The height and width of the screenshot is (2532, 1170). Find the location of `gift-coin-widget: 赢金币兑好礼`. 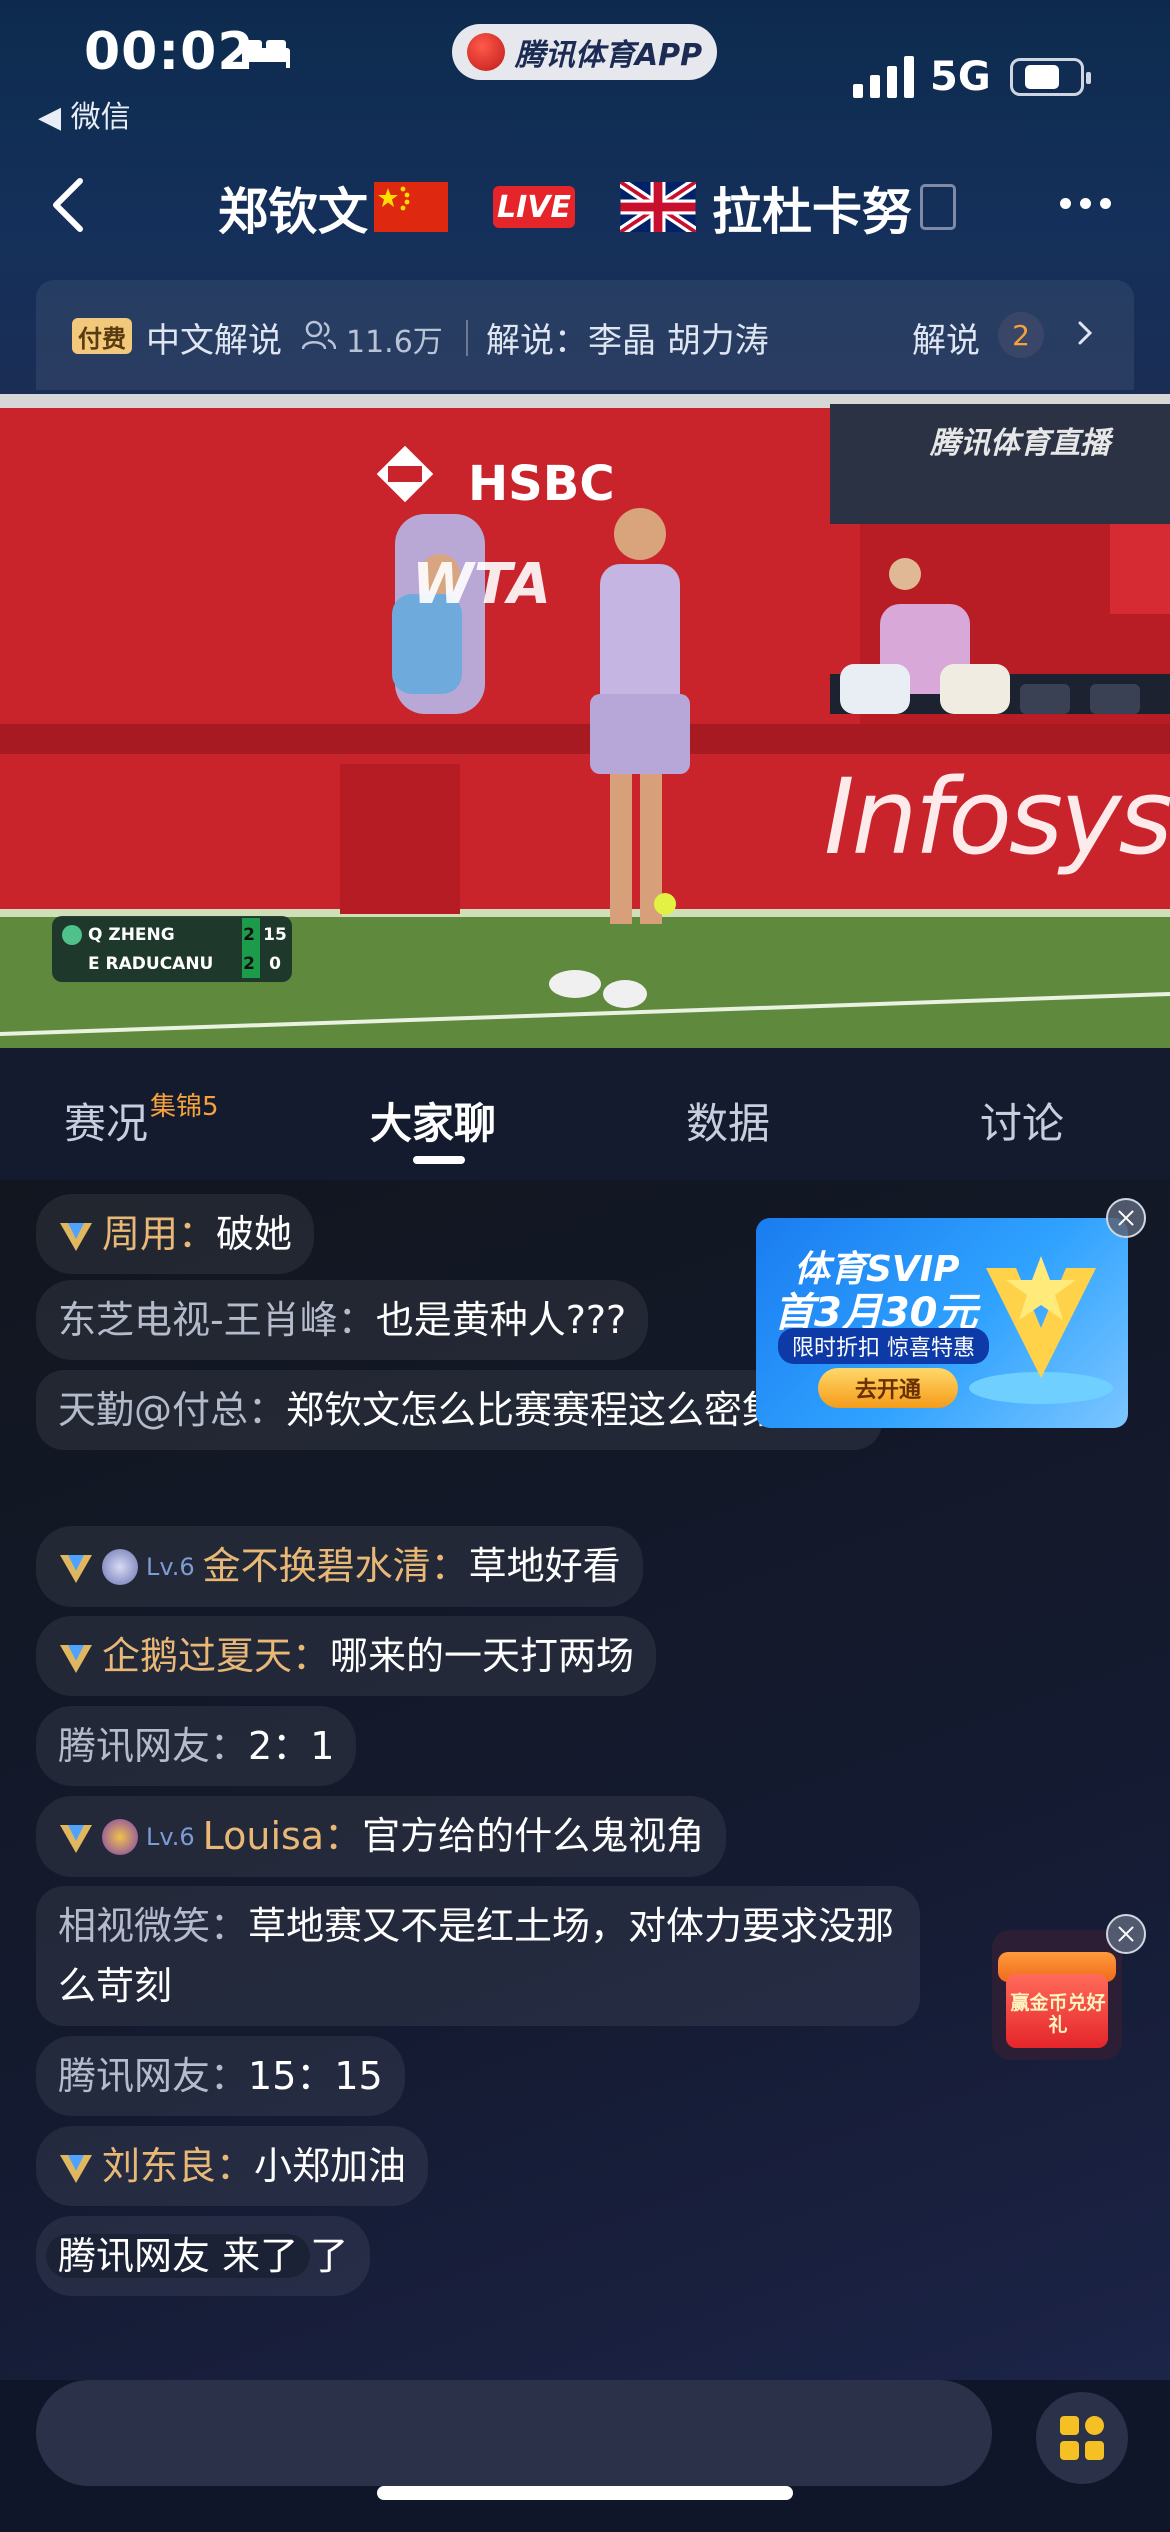

gift-coin-widget: 赢金币兑好礼 is located at coordinates (1057, 1995).